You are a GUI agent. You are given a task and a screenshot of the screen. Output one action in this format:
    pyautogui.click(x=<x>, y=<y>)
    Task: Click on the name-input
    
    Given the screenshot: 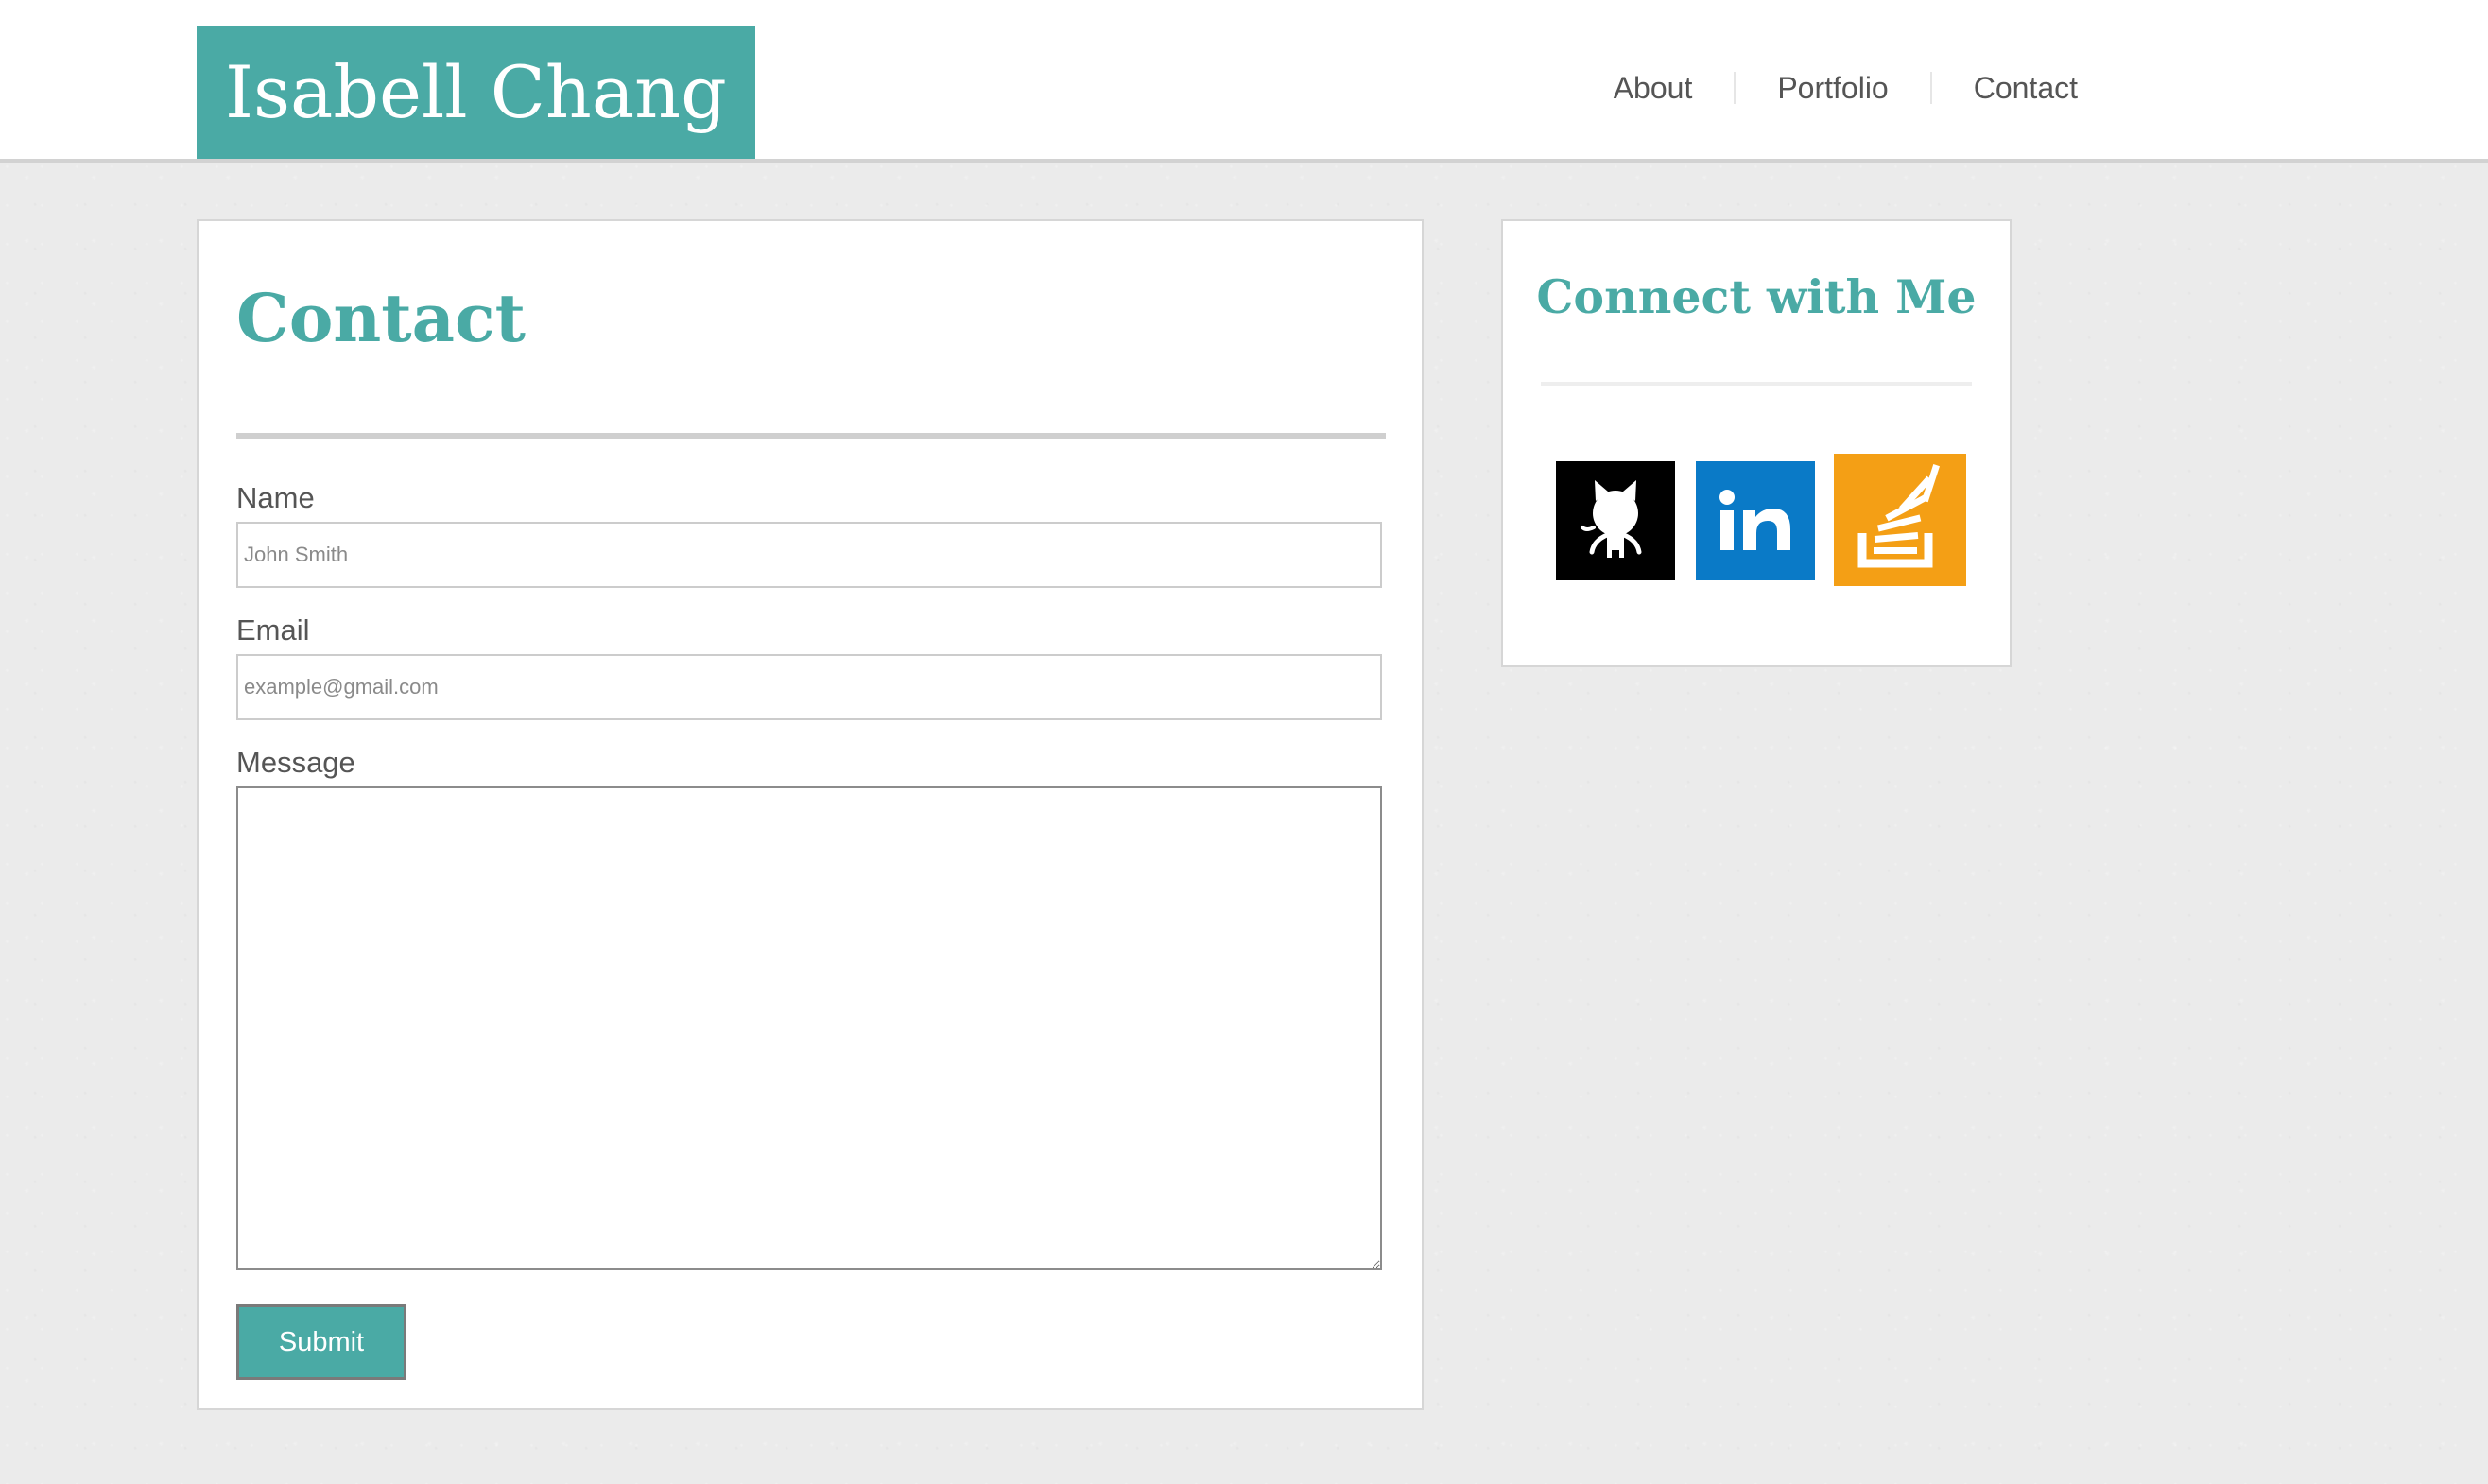 What is the action you would take?
    pyautogui.click(x=809, y=555)
    